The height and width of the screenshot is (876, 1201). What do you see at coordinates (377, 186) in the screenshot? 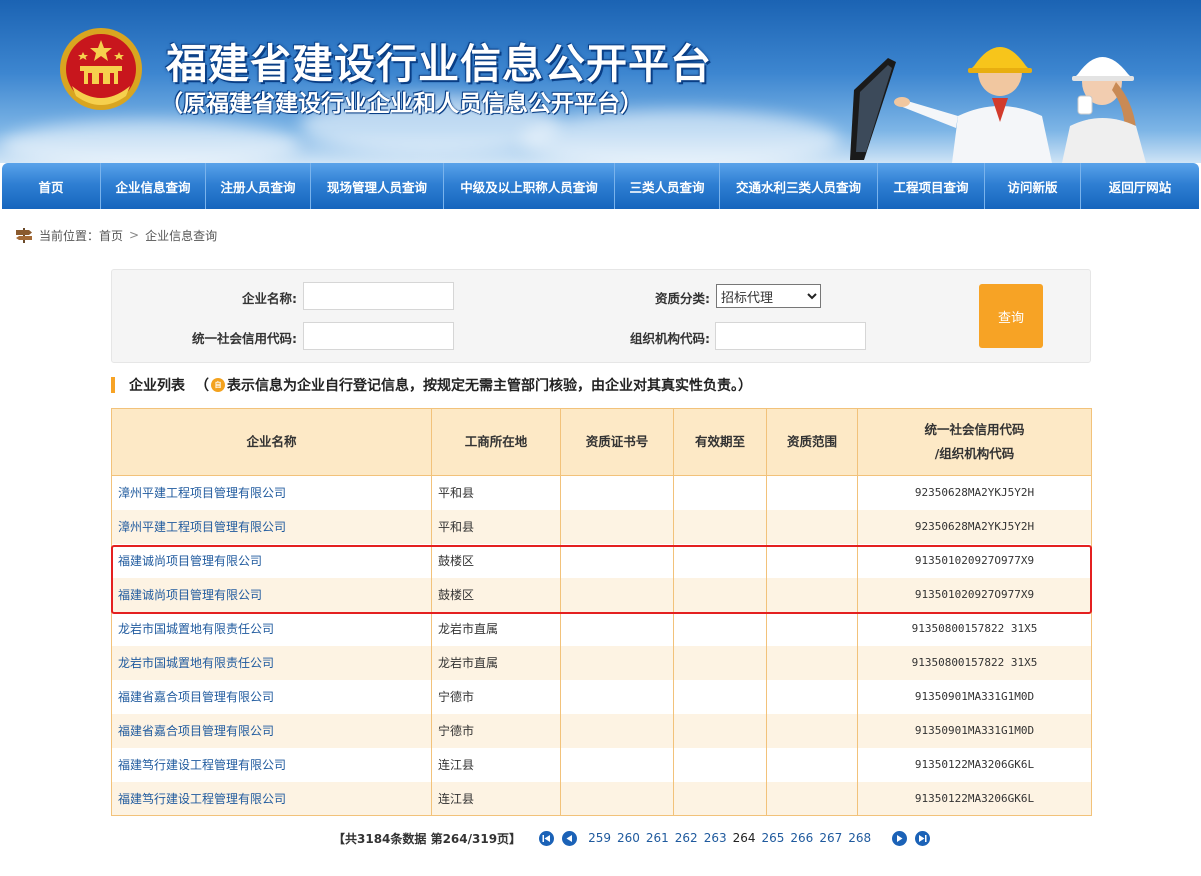
I see `nav-item-site-managers: 现场管理人员查询` at bounding box center [377, 186].